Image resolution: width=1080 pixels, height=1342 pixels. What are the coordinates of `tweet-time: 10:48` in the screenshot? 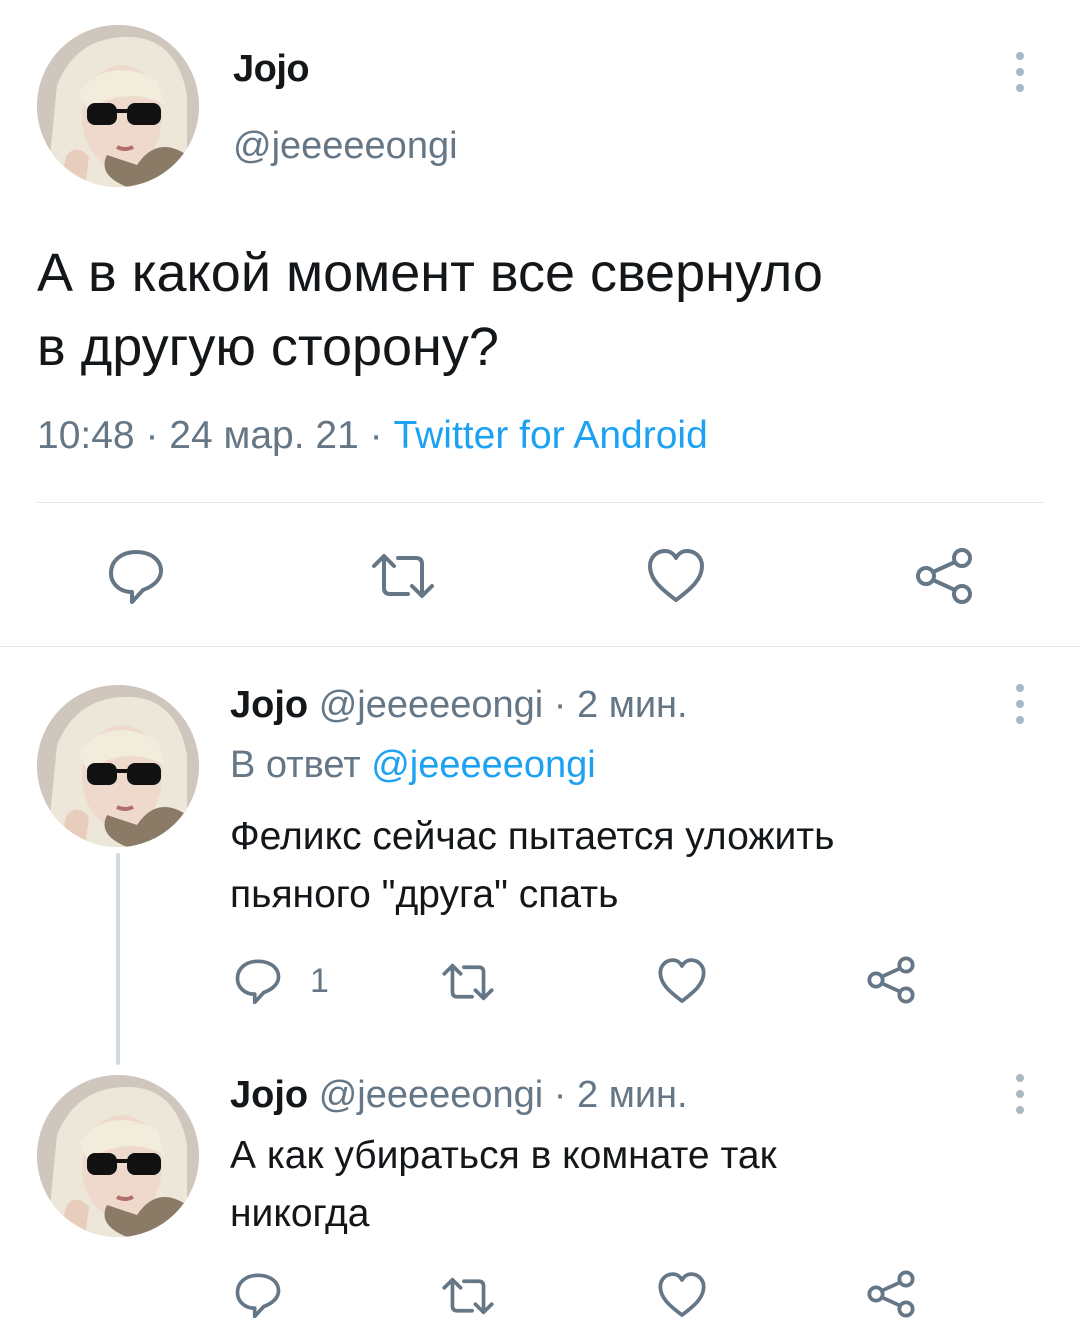 It's located at (86, 435).